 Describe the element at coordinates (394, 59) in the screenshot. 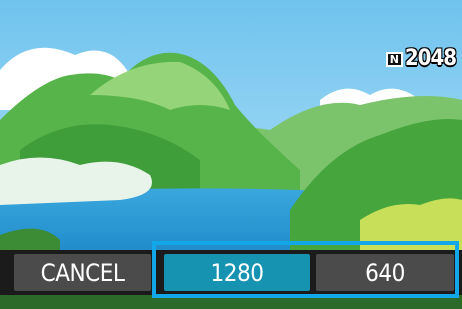

I see `normal-quality-icon: N` at that location.